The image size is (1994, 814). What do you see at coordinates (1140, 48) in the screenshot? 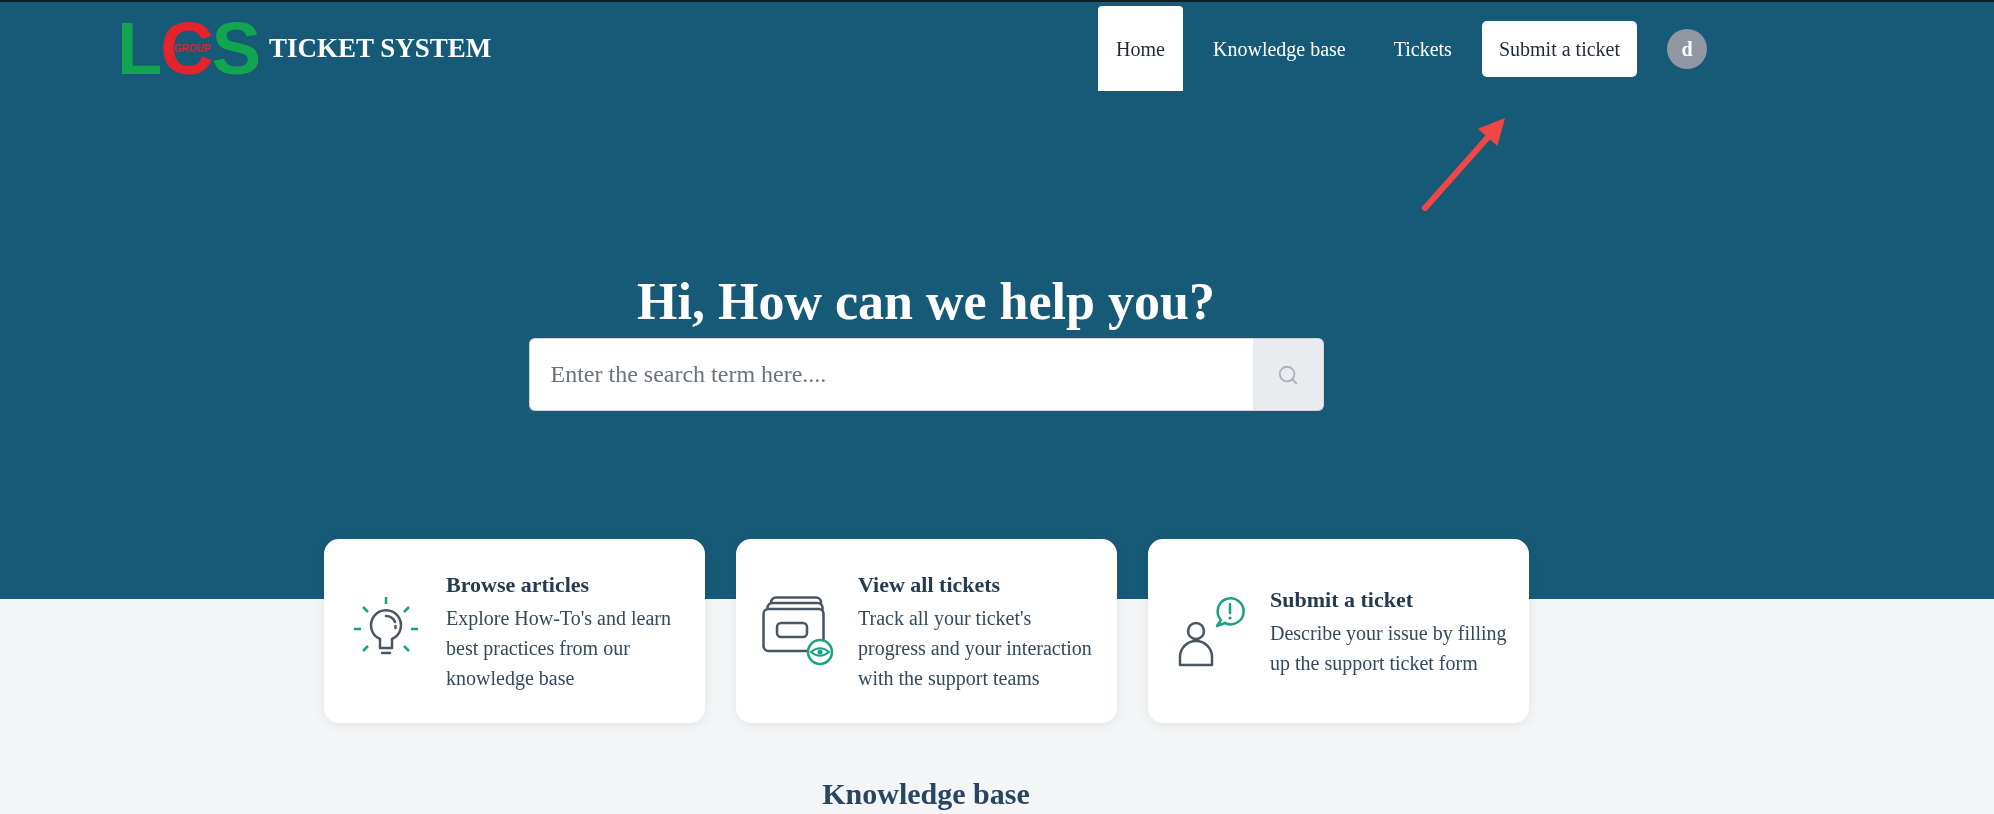
I see `nav-link: Home` at bounding box center [1140, 48].